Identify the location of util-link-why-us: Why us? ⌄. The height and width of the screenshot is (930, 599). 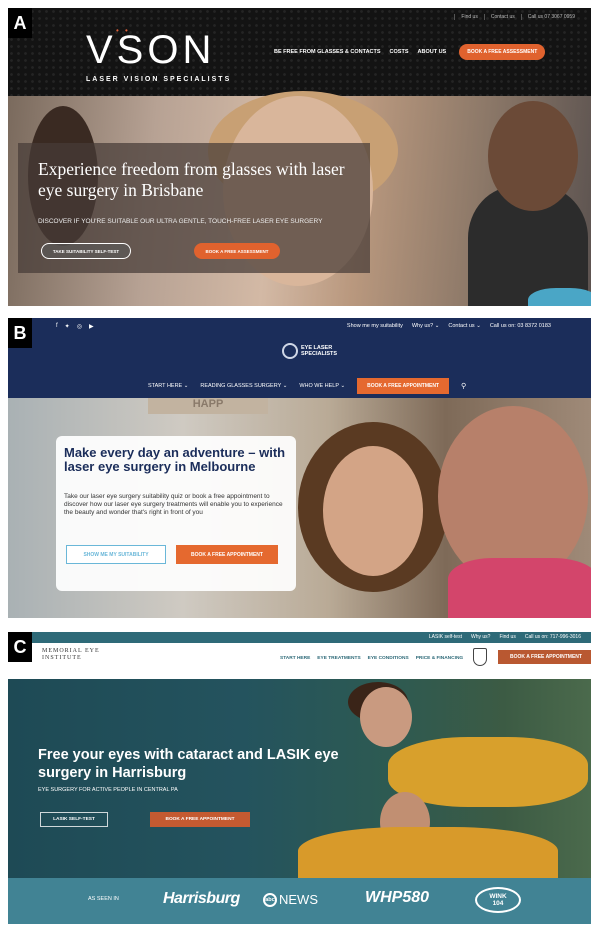
(426, 326).